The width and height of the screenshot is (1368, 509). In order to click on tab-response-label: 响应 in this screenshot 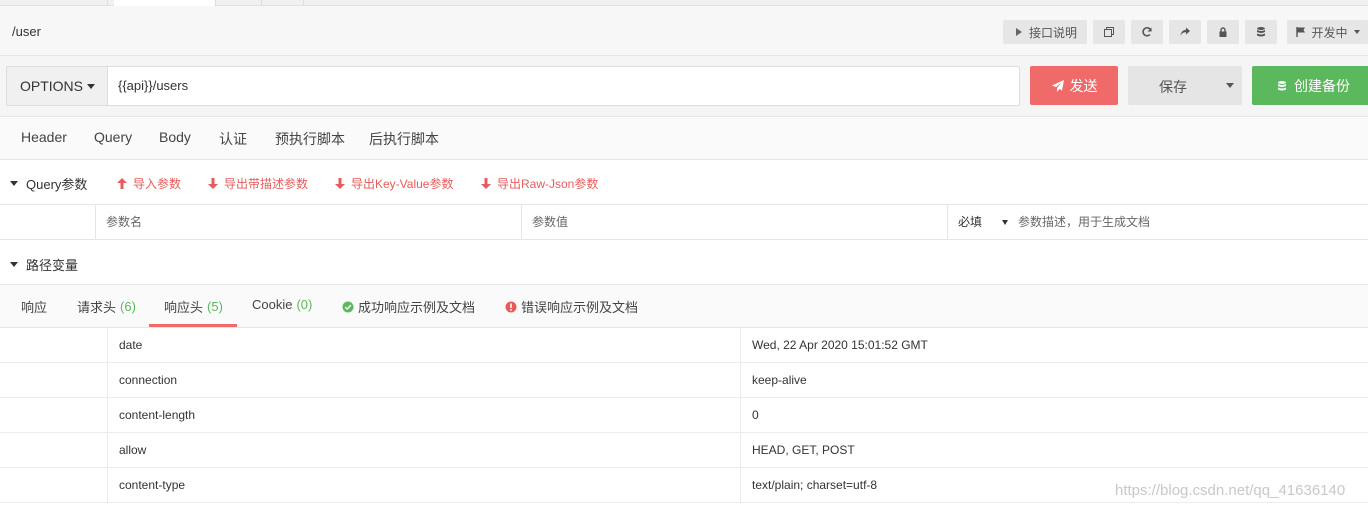, I will do `click(34, 307)`.